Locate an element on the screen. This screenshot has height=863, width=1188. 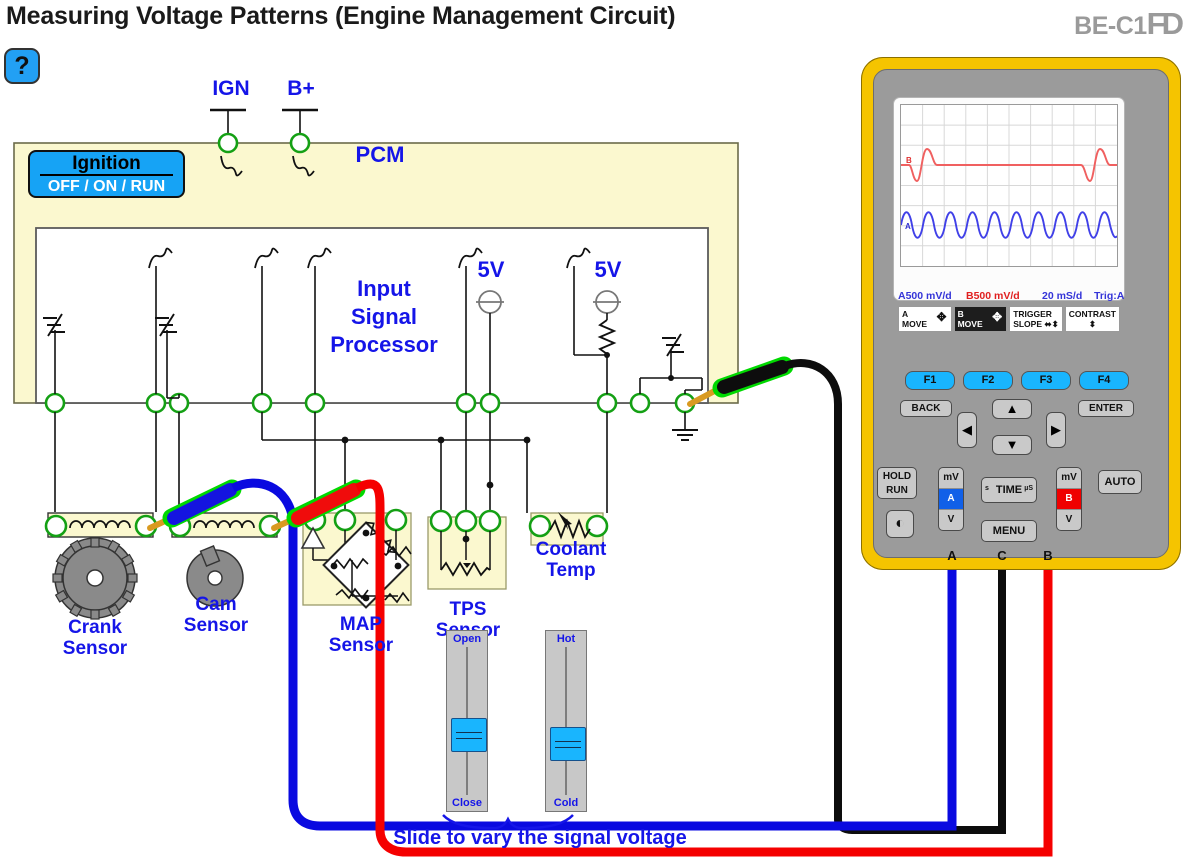
f2-button: F2 is located at coordinates (988, 380).